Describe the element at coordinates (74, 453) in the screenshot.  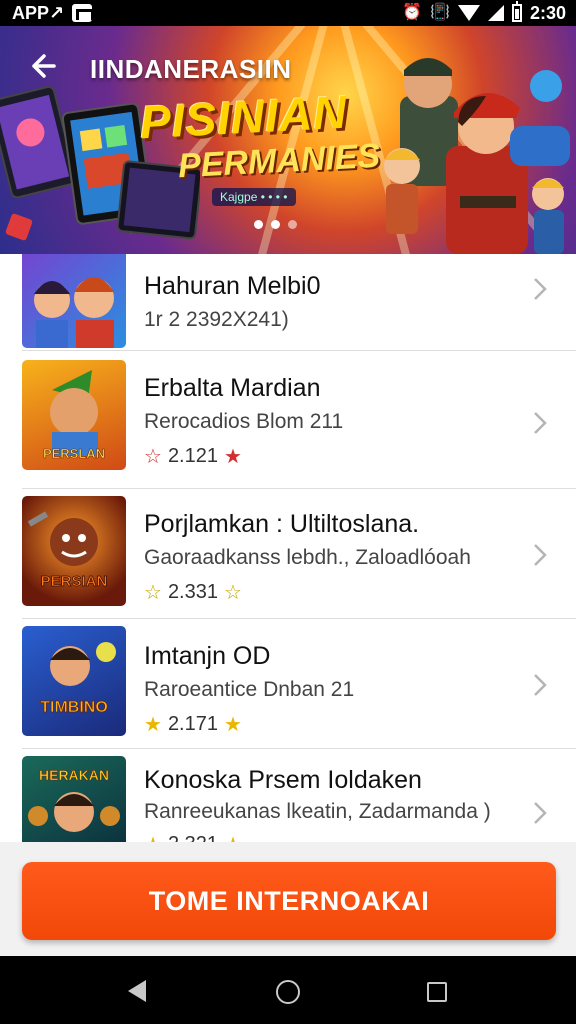
I see `svg-text: PERSLAN` at that location.